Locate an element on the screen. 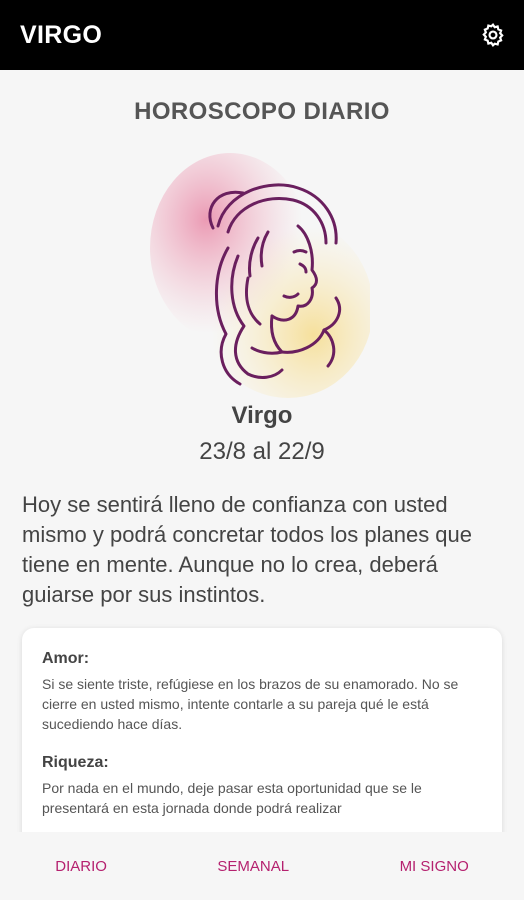 The height and width of the screenshot is (900, 524). section-title: HOROSCOPO DIARIO is located at coordinates (262, 111).